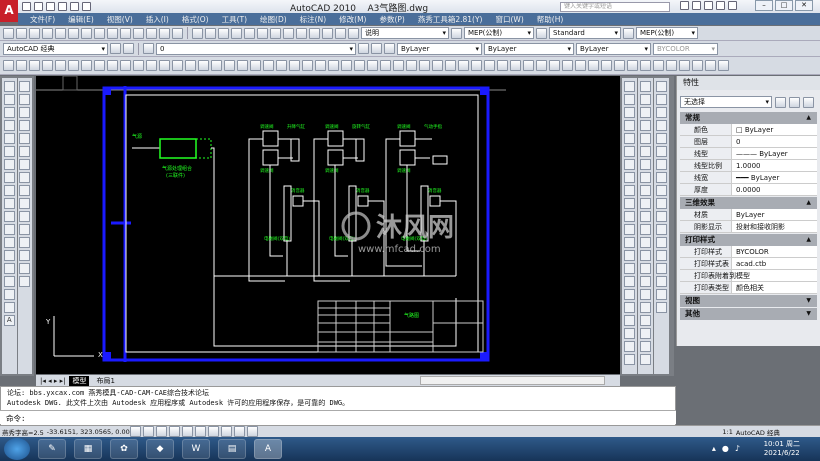  I want to click on mirror-icon, so click(25, 112).